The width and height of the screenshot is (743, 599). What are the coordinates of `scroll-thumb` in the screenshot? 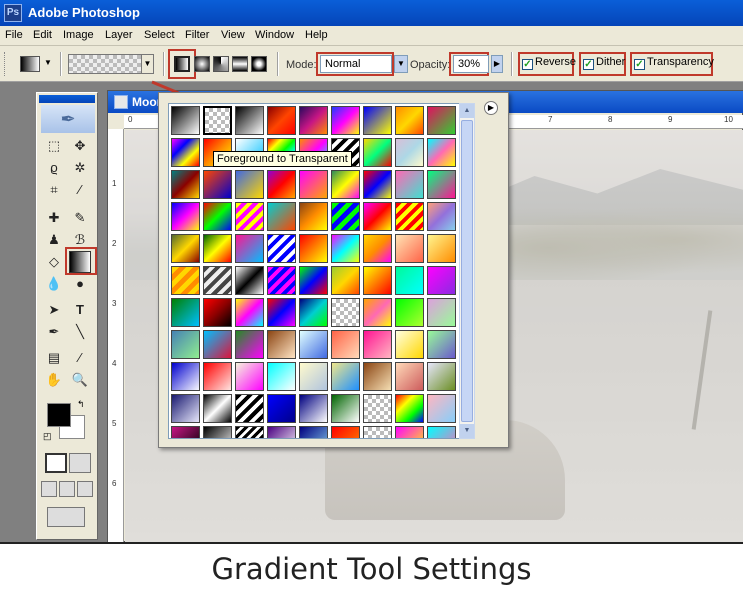 It's located at (467, 271).